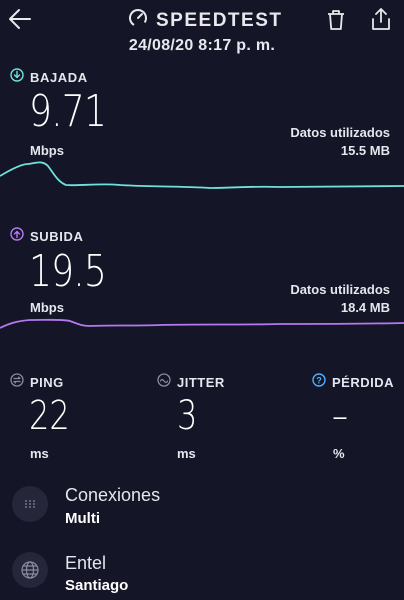  What do you see at coordinates (138, 20) in the screenshot?
I see `speedometer-icon` at bounding box center [138, 20].